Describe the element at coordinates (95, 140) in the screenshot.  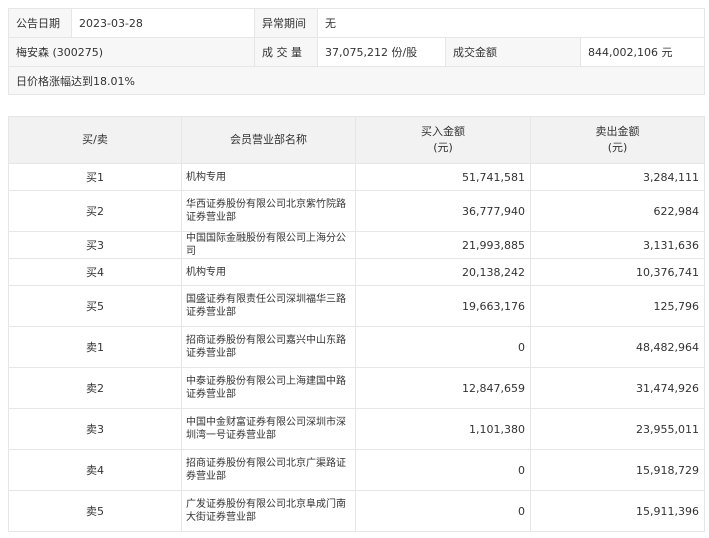
I see `header-side: 买/卖` at that location.